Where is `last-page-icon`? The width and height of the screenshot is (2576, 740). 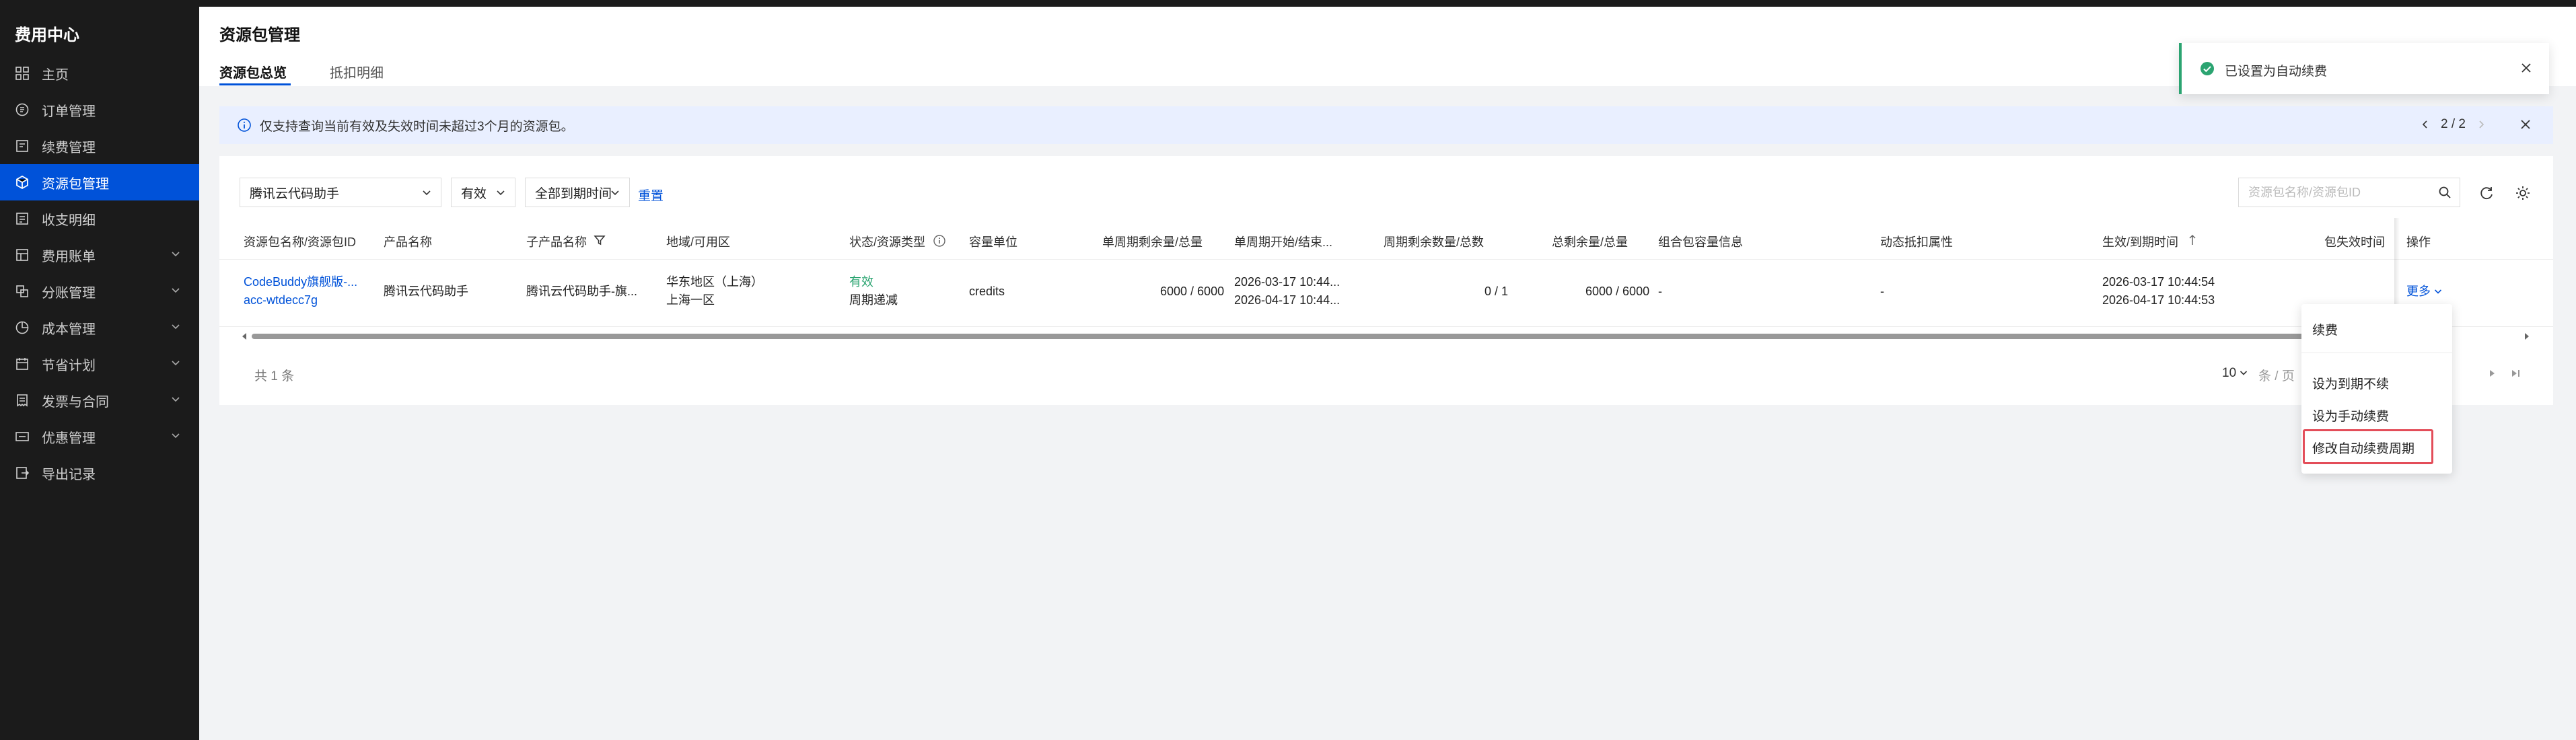
last-page-icon is located at coordinates (2515, 373).